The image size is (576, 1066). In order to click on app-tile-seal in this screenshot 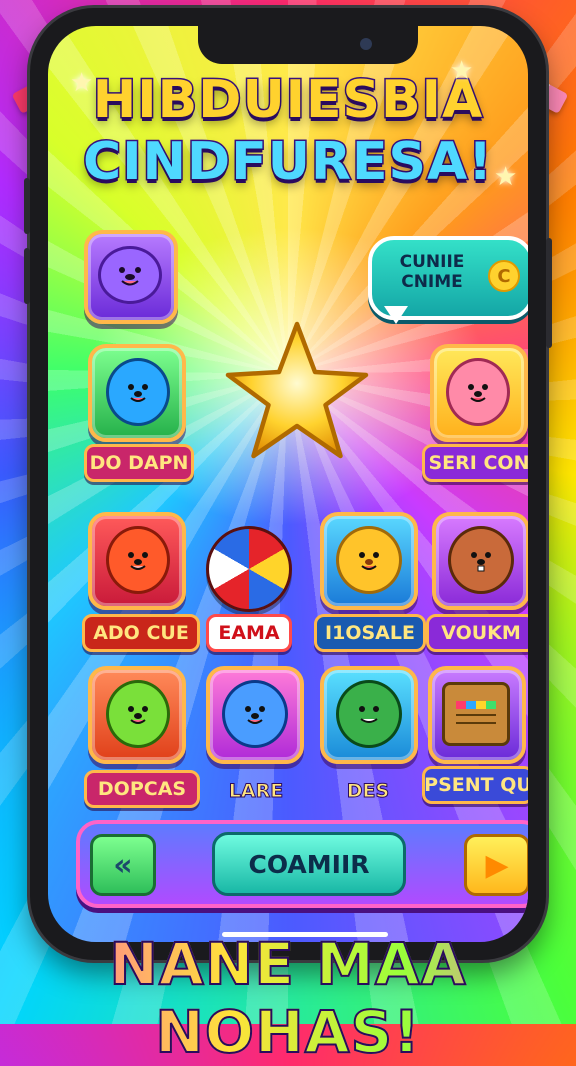, I will do `click(131, 277)`.